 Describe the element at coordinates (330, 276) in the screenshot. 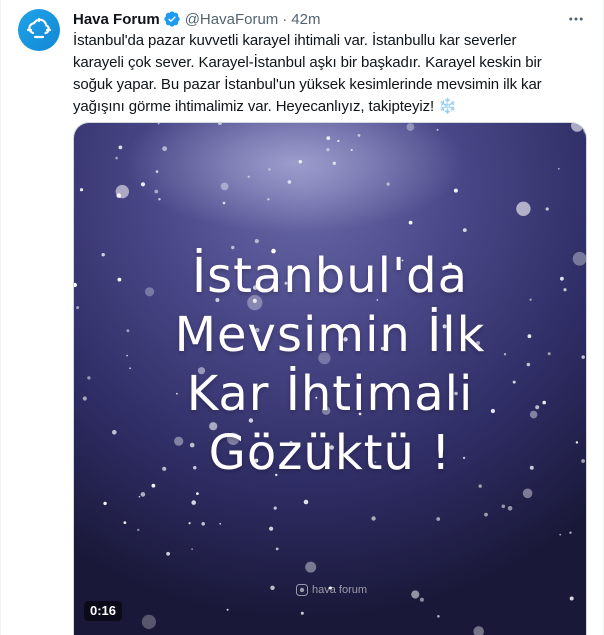

I see `video-title-line: İstanbul'da` at that location.